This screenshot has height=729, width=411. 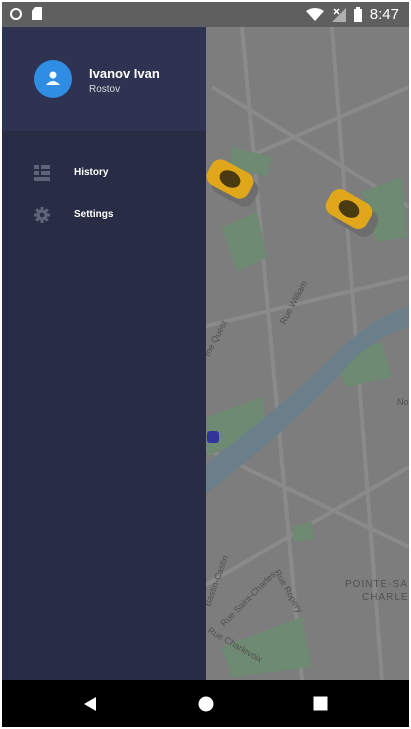 I want to click on home-button, so click(x=206, y=703).